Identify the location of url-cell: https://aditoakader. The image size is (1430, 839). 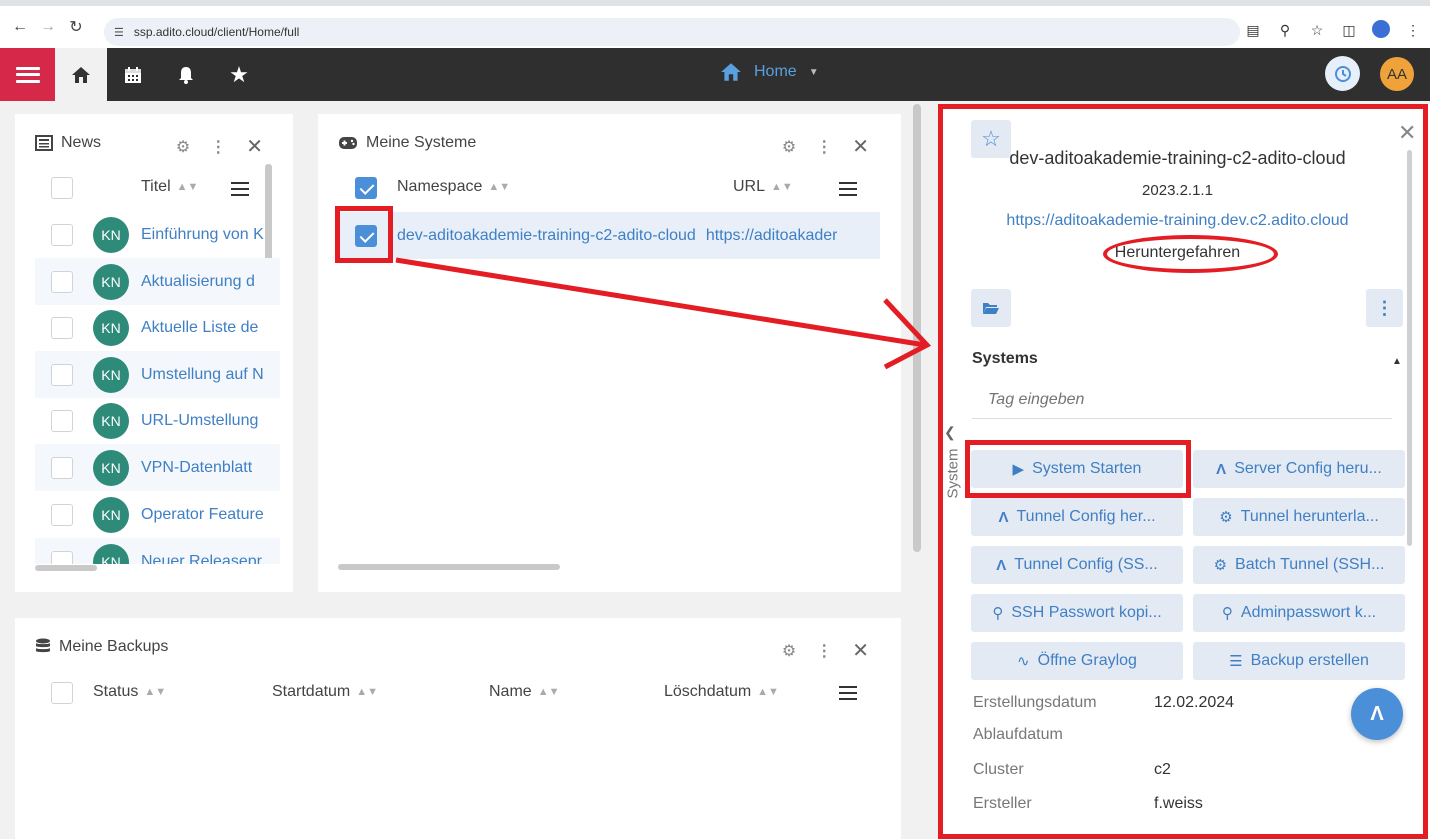
(772, 236).